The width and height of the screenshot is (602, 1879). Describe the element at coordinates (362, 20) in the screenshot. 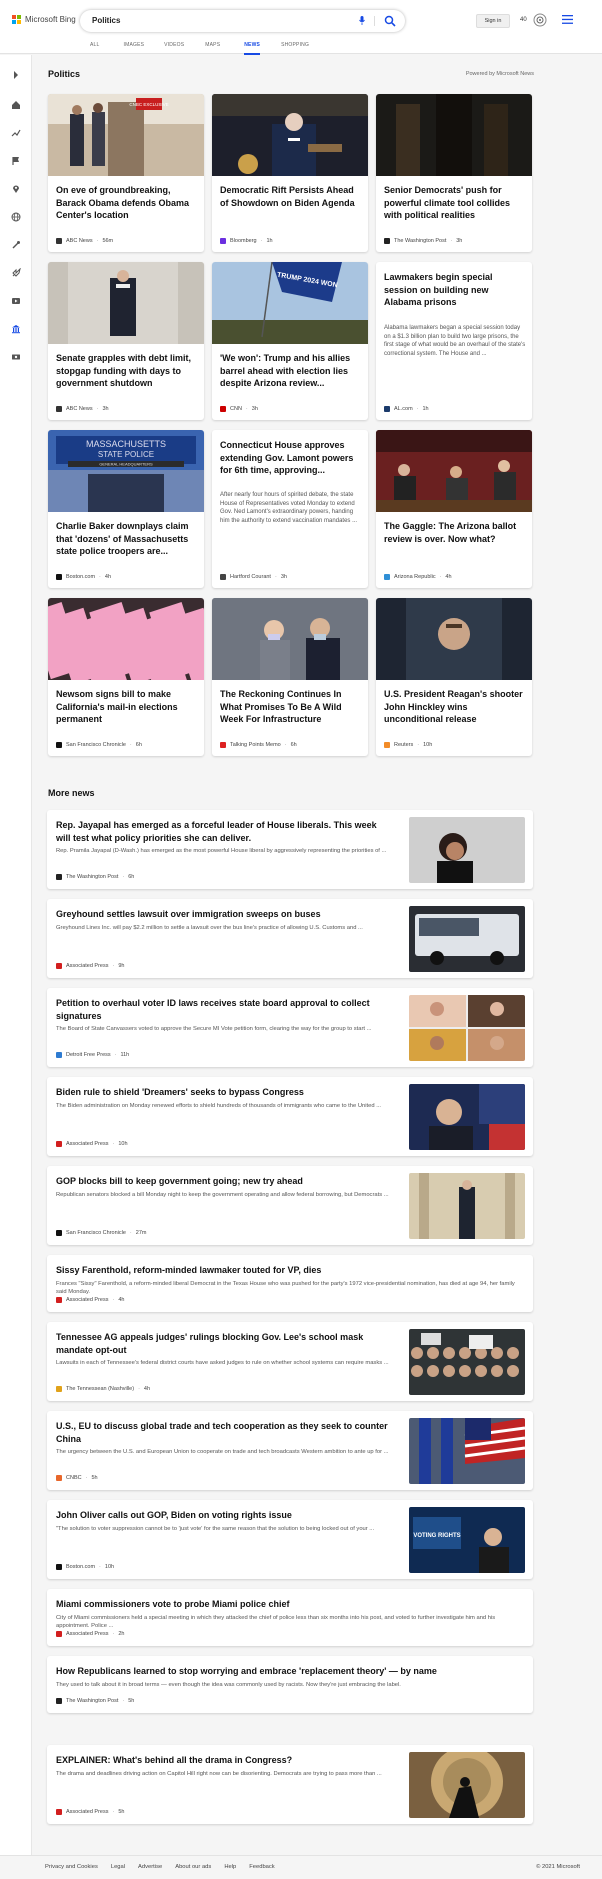

I see `microphone-icon` at that location.